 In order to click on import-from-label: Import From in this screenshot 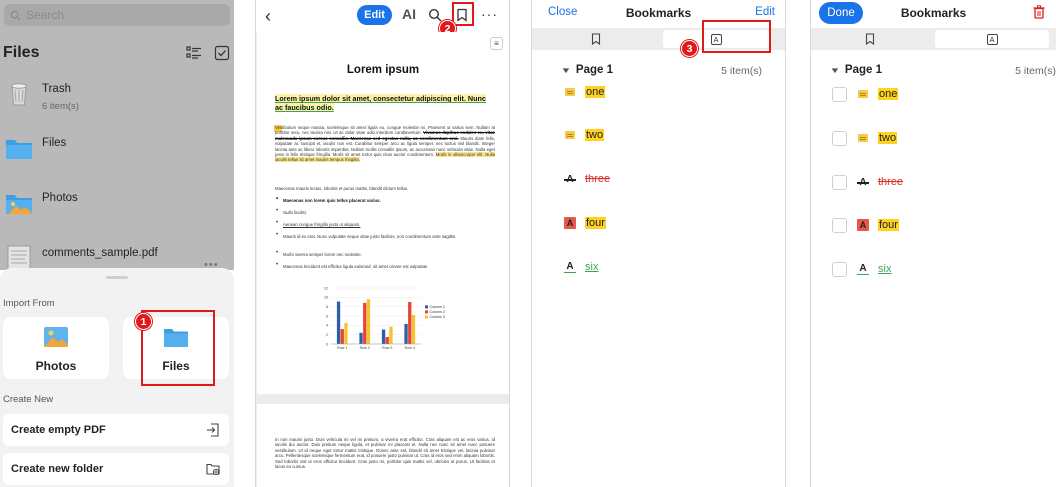, I will do `click(29, 303)`.